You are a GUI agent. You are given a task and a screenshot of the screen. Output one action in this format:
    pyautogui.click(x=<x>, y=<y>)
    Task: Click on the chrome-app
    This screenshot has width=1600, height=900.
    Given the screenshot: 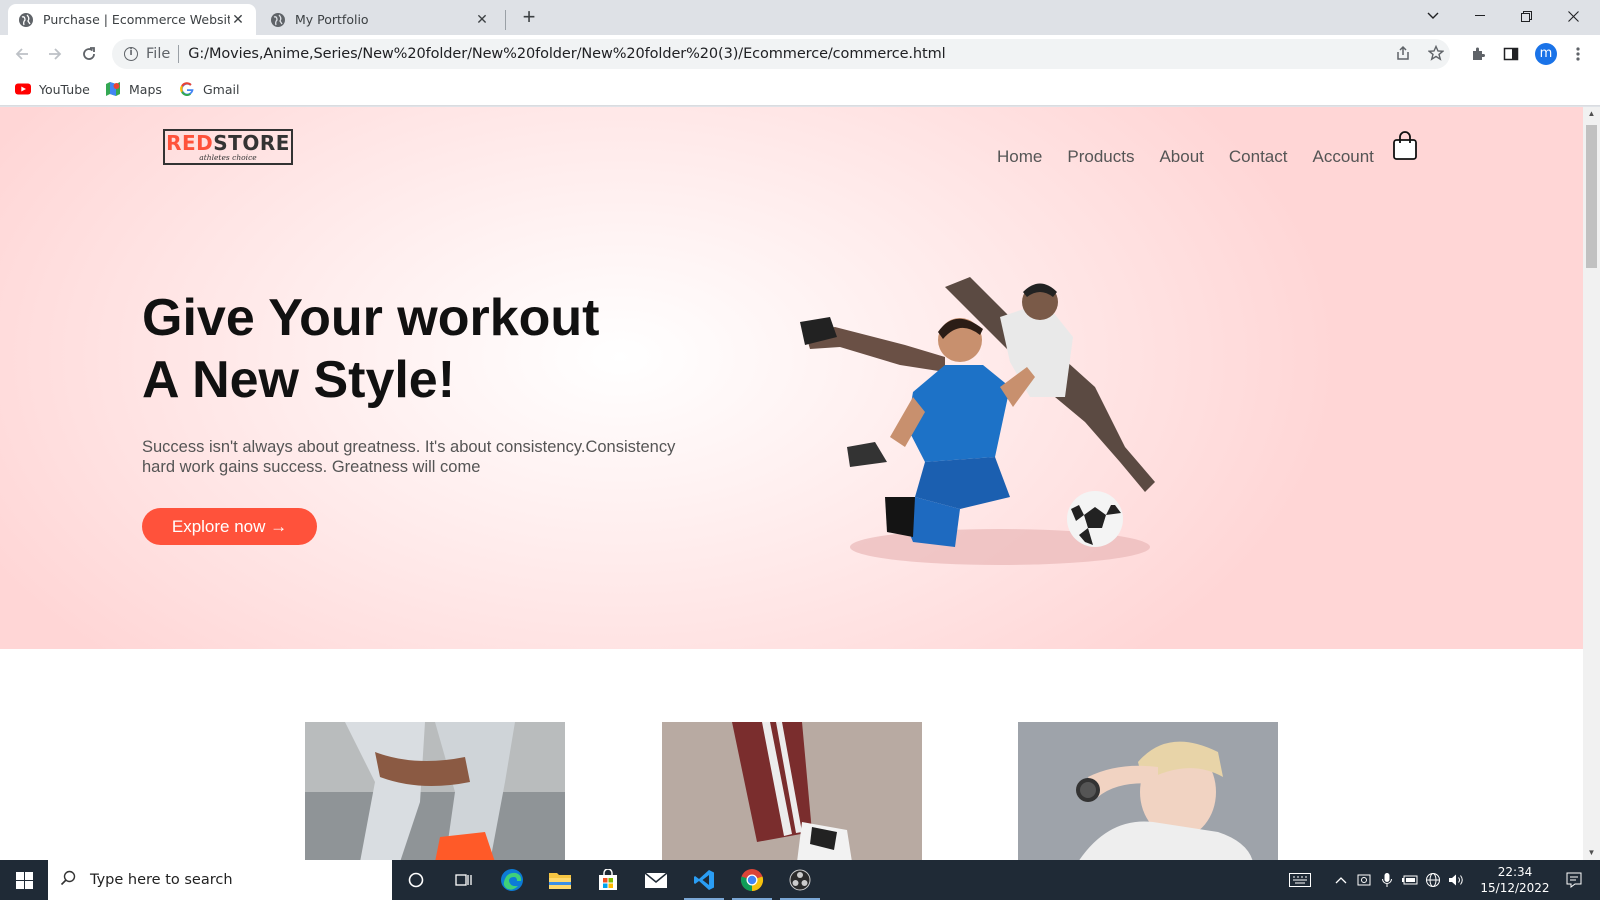 What is the action you would take?
    pyautogui.click(x=752, y=880)
    